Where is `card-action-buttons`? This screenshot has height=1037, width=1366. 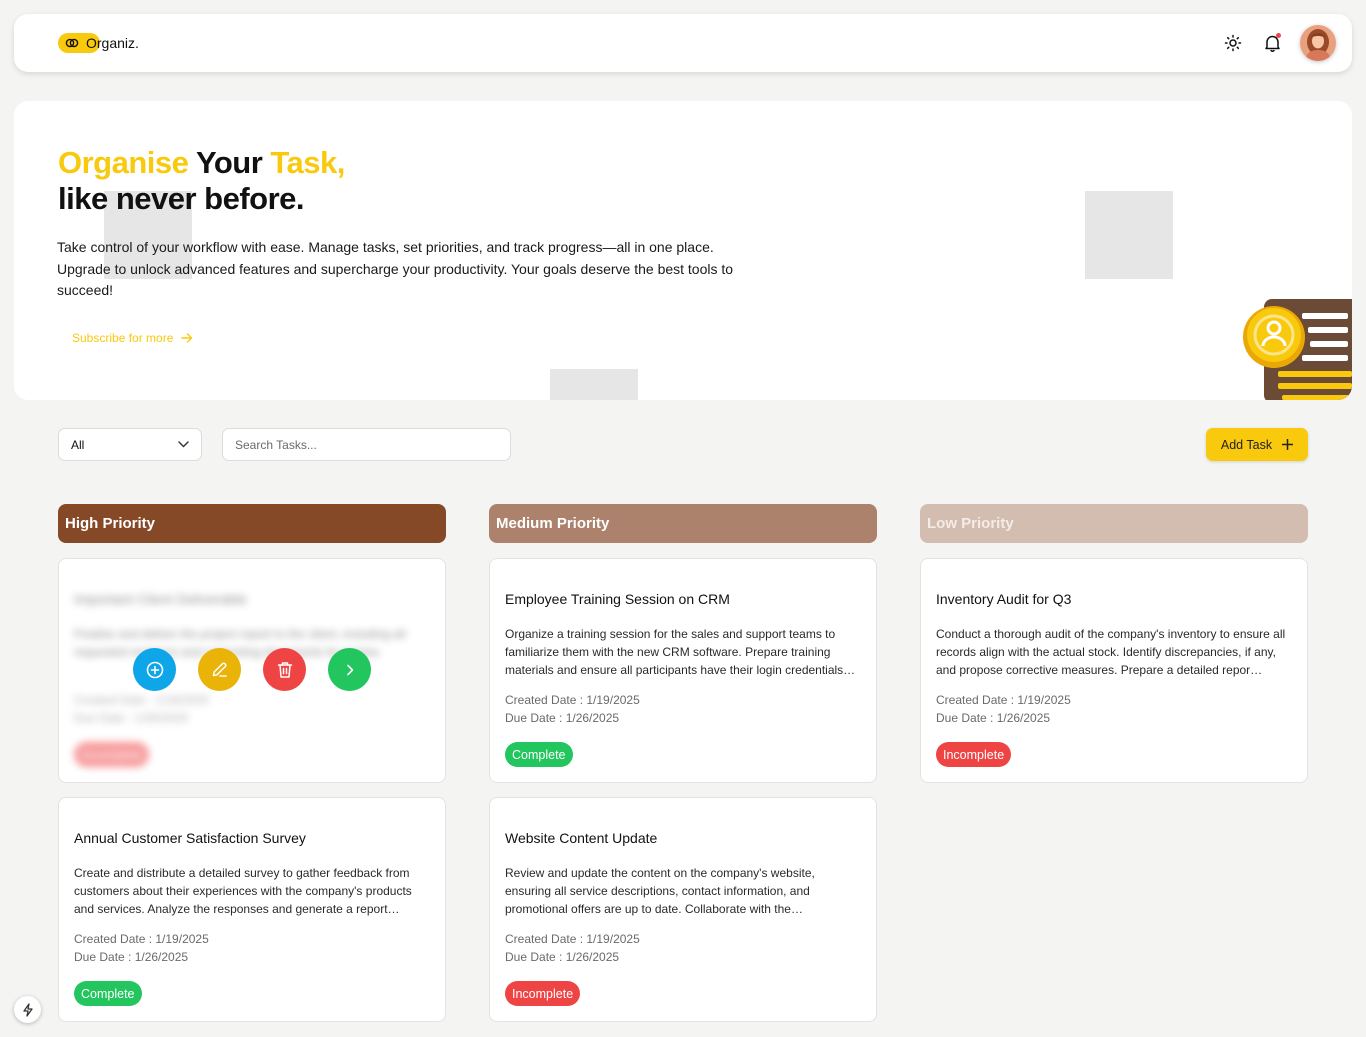
card-action-buttons is located at coordinates (252, 669).